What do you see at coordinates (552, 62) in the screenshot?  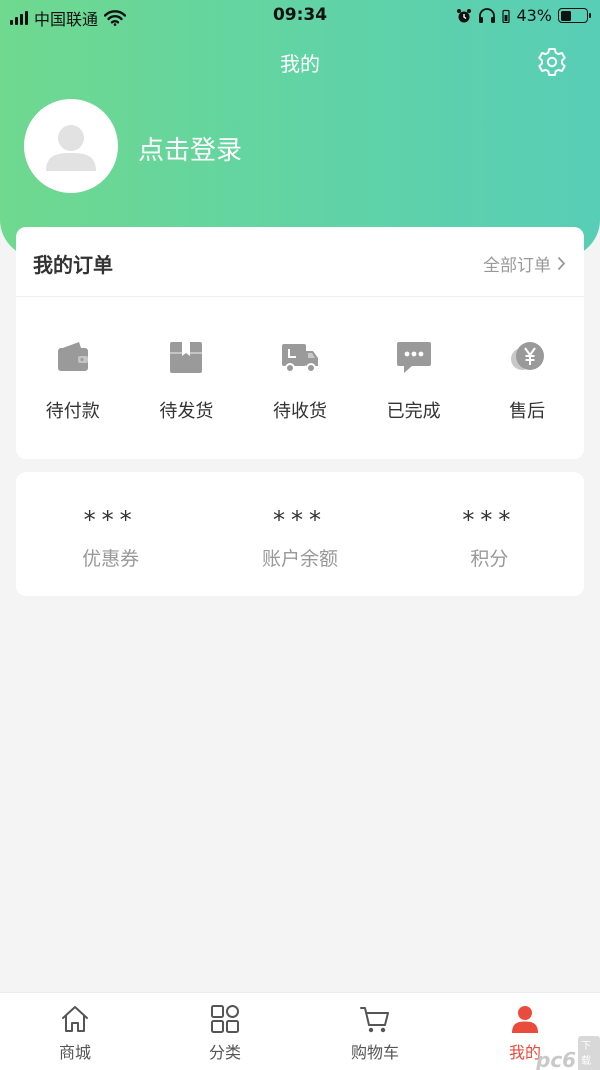 I see `settings-gear-icon` at bounding box center [552, 62].